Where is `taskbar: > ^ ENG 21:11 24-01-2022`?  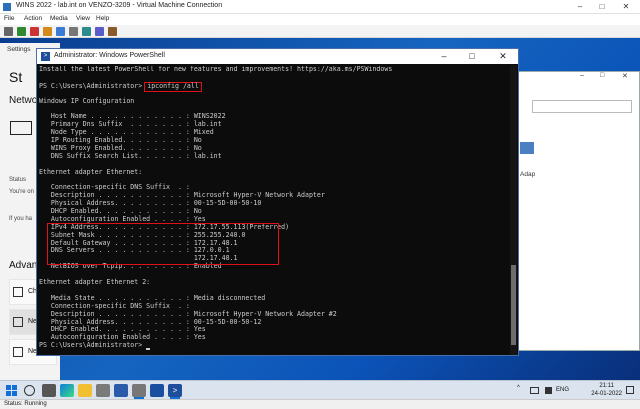
taskbar: > ^ ENG 21:11 24-01-2022 is located at coordinates (320, 389).